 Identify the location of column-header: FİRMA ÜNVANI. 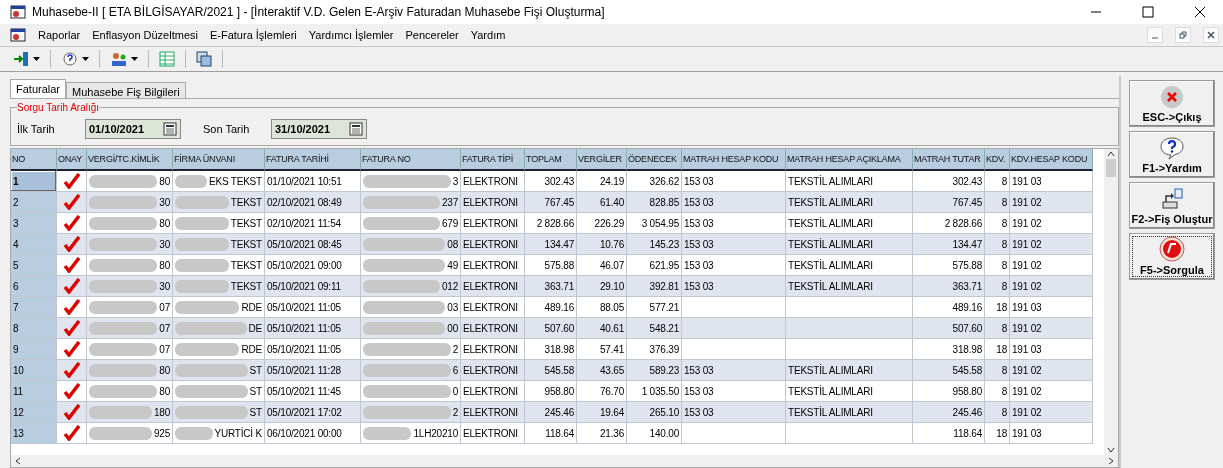
(219, 160).